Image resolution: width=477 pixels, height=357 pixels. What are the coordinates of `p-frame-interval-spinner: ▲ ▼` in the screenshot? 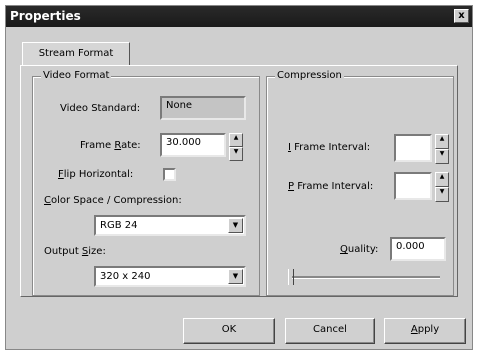 It's located at (442, 187).